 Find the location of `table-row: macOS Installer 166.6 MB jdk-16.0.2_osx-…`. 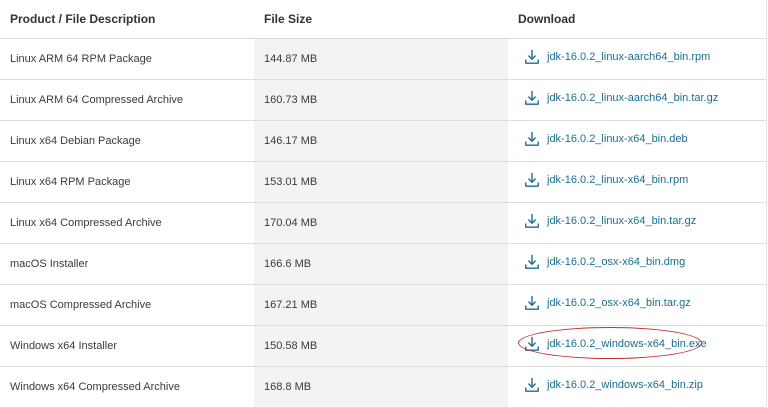

table-row: macOS Installer 166.6 MB jdk-16.0.2_osx-… is located at coordinates (383, 264).